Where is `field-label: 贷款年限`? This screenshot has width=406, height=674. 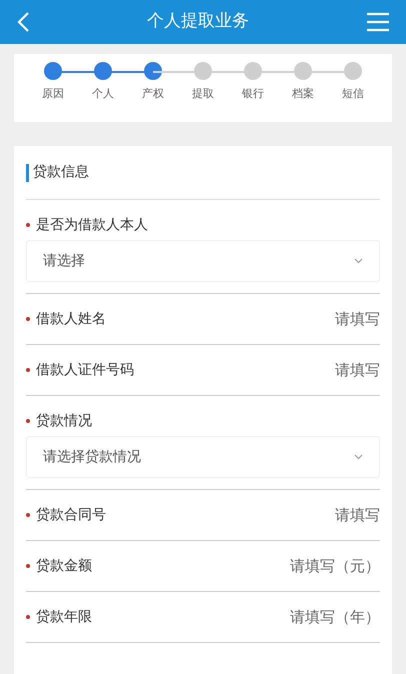 field-label: 贷款年限 is located at coordinates (64, 617).